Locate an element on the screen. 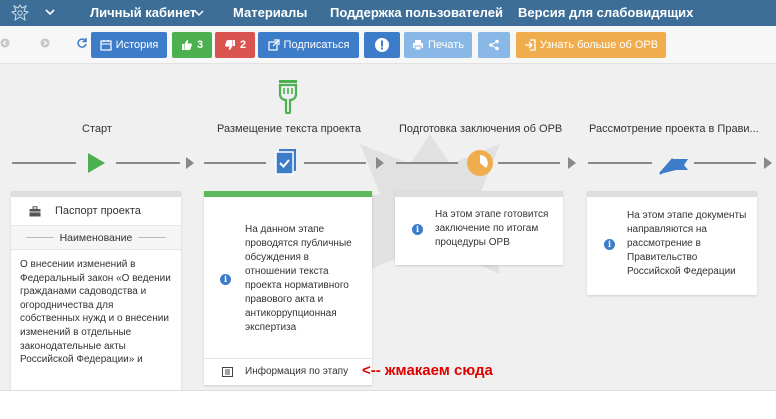  project-passport-row: Паспорт проекта is located at coordinates (96, 211).